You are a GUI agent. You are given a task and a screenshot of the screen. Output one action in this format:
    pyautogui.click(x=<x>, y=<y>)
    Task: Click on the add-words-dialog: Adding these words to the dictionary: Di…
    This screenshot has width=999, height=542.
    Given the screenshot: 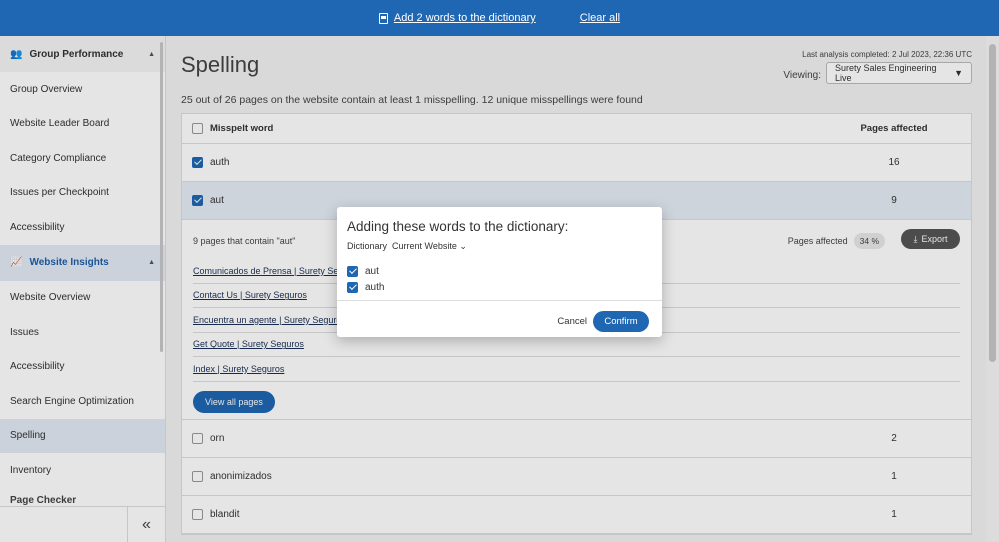 What is the action you would take?
    pyautogui.click(x=499, y=272)
    